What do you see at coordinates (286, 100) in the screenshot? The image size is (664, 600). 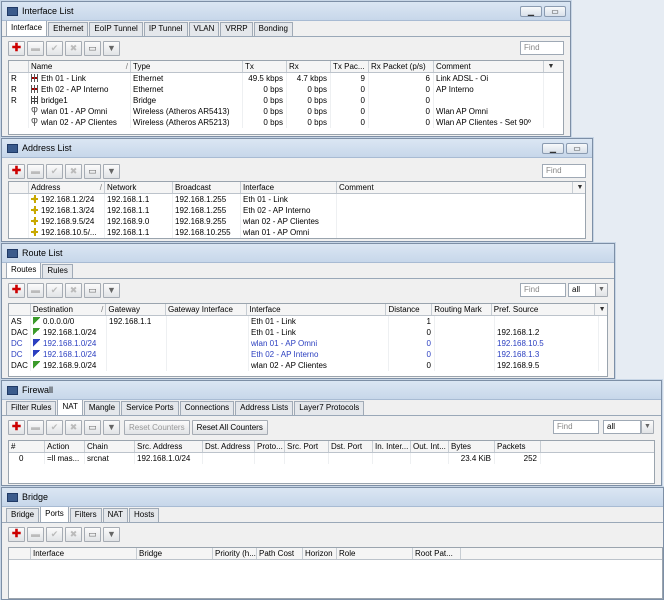 I see `table-row: R bridge1 Bridge 0 bps 0 bps 0 0` at bounding box center [286, 100].